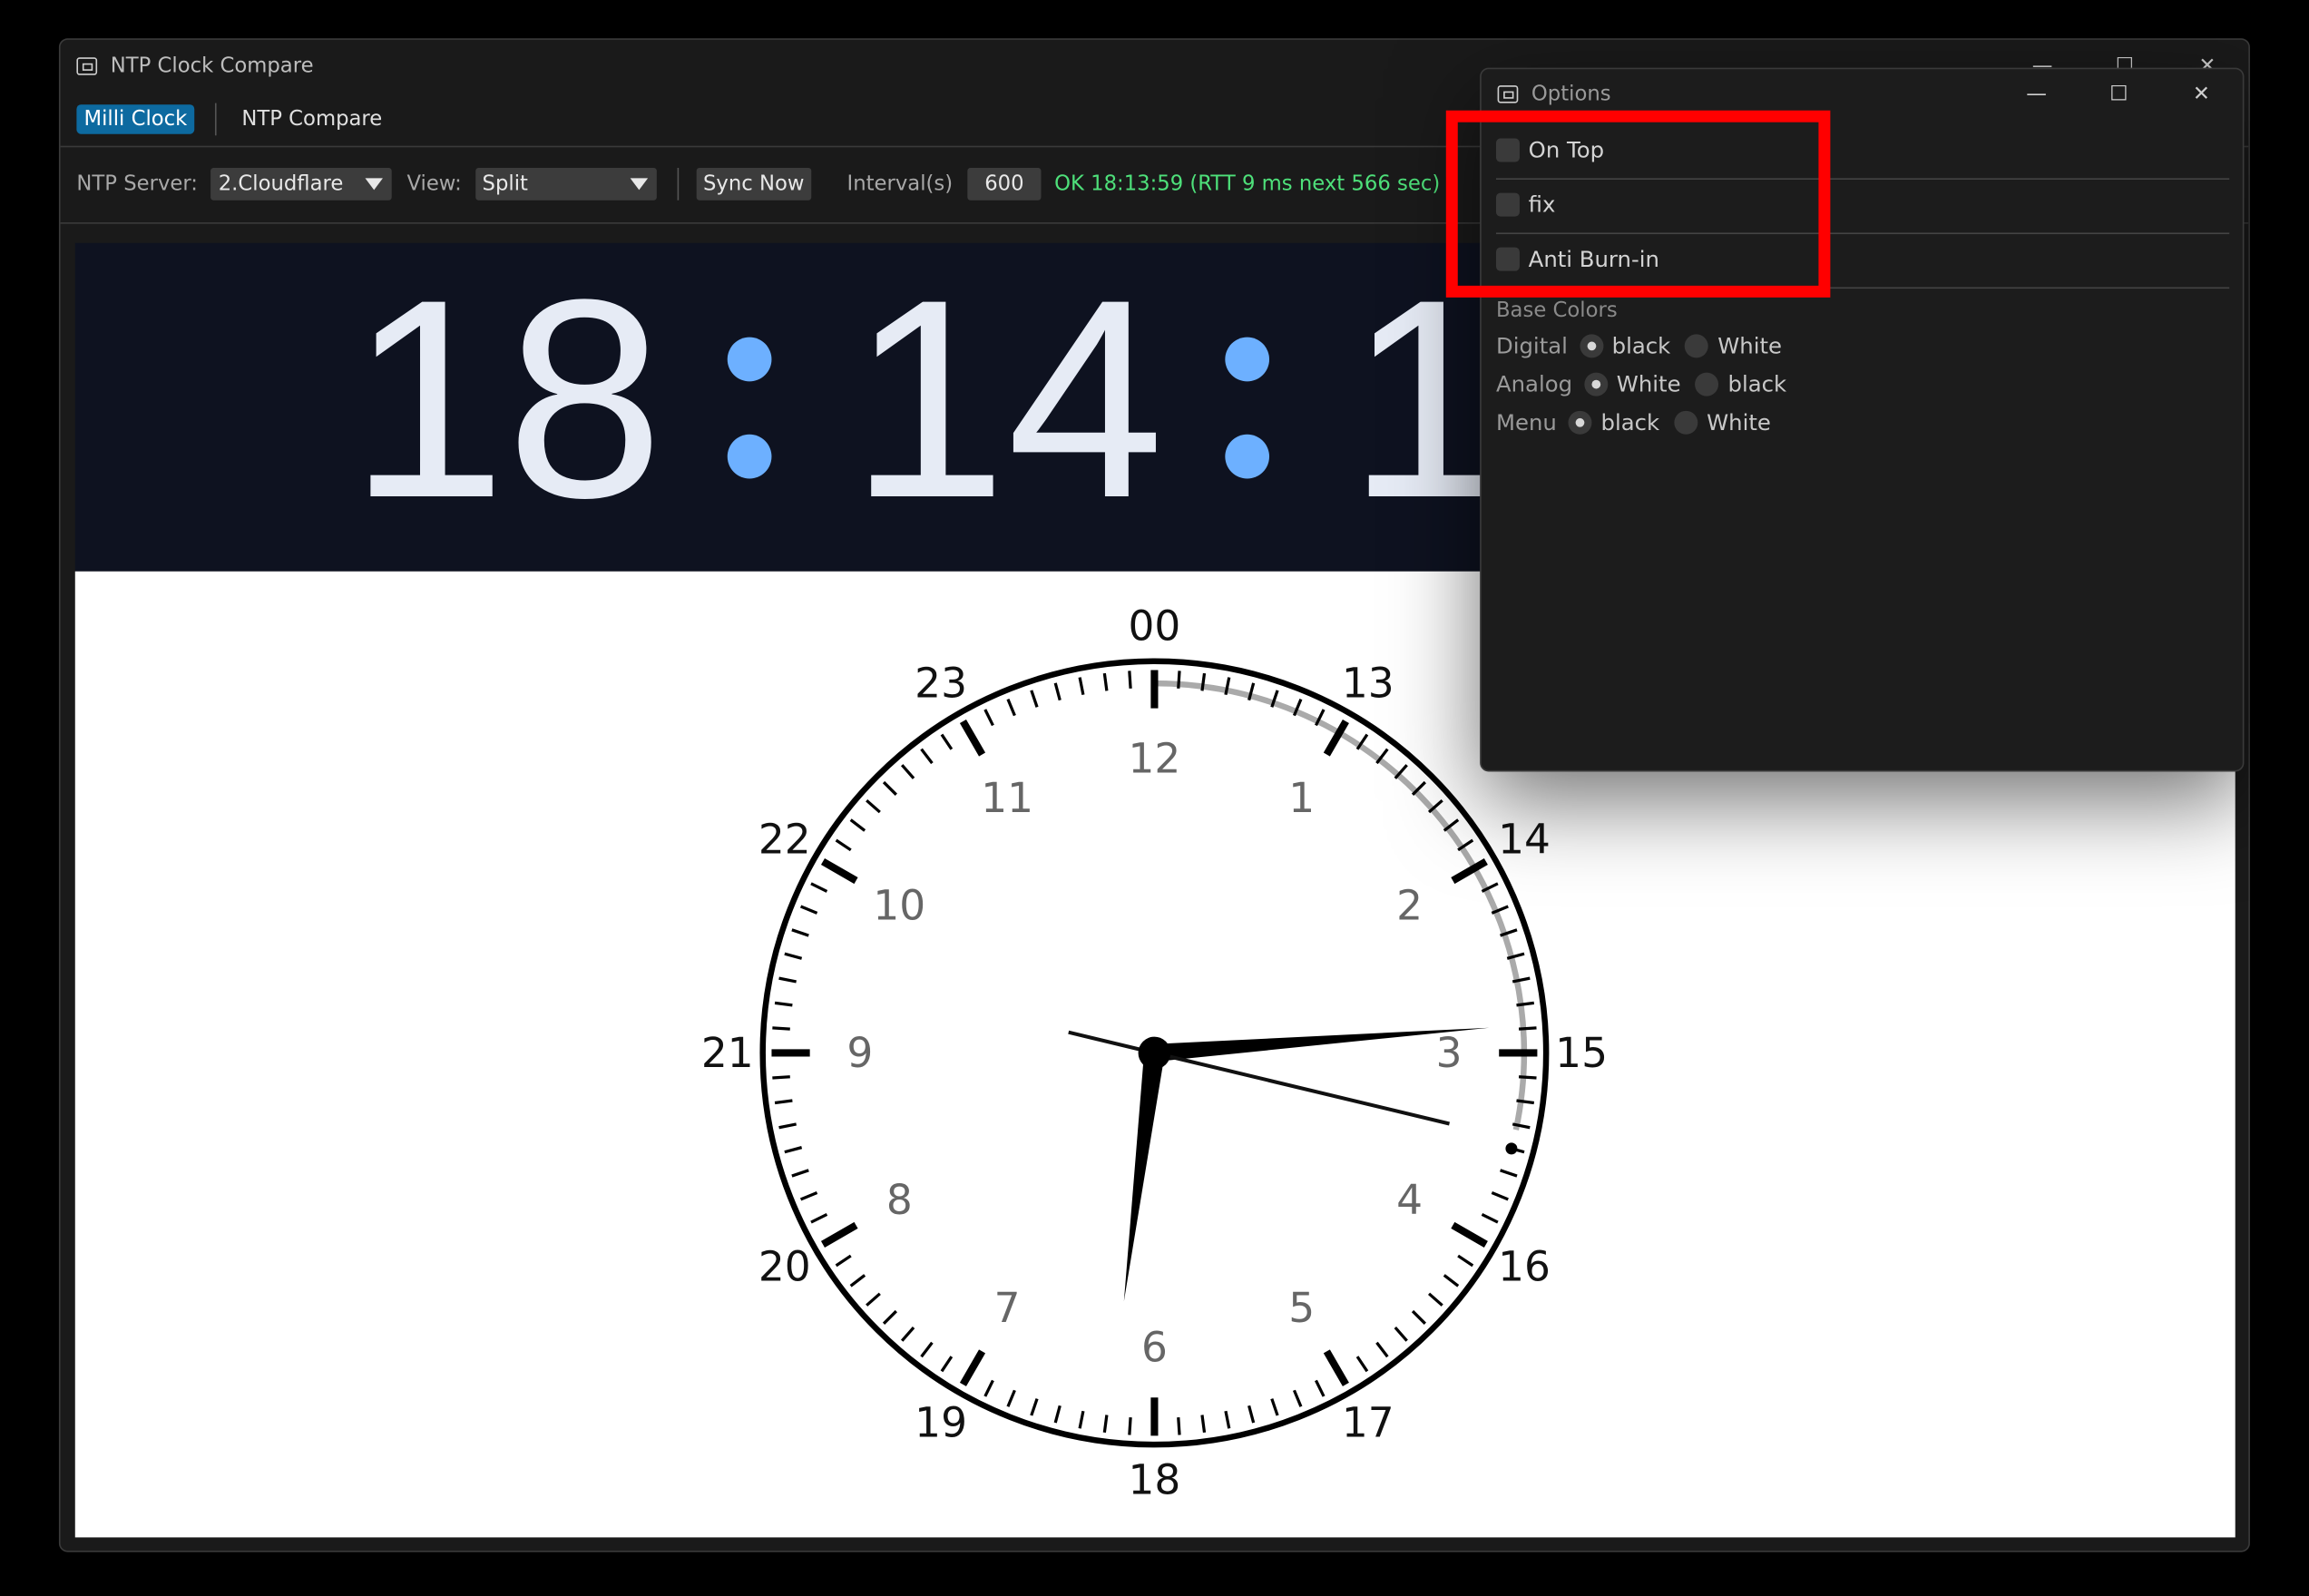 The image size is (2309, 1596). What do you see at coordinates (785, 1266) in the screenshot?
I see `outer-hour-label: 20` at bounding box center [785, 1266].